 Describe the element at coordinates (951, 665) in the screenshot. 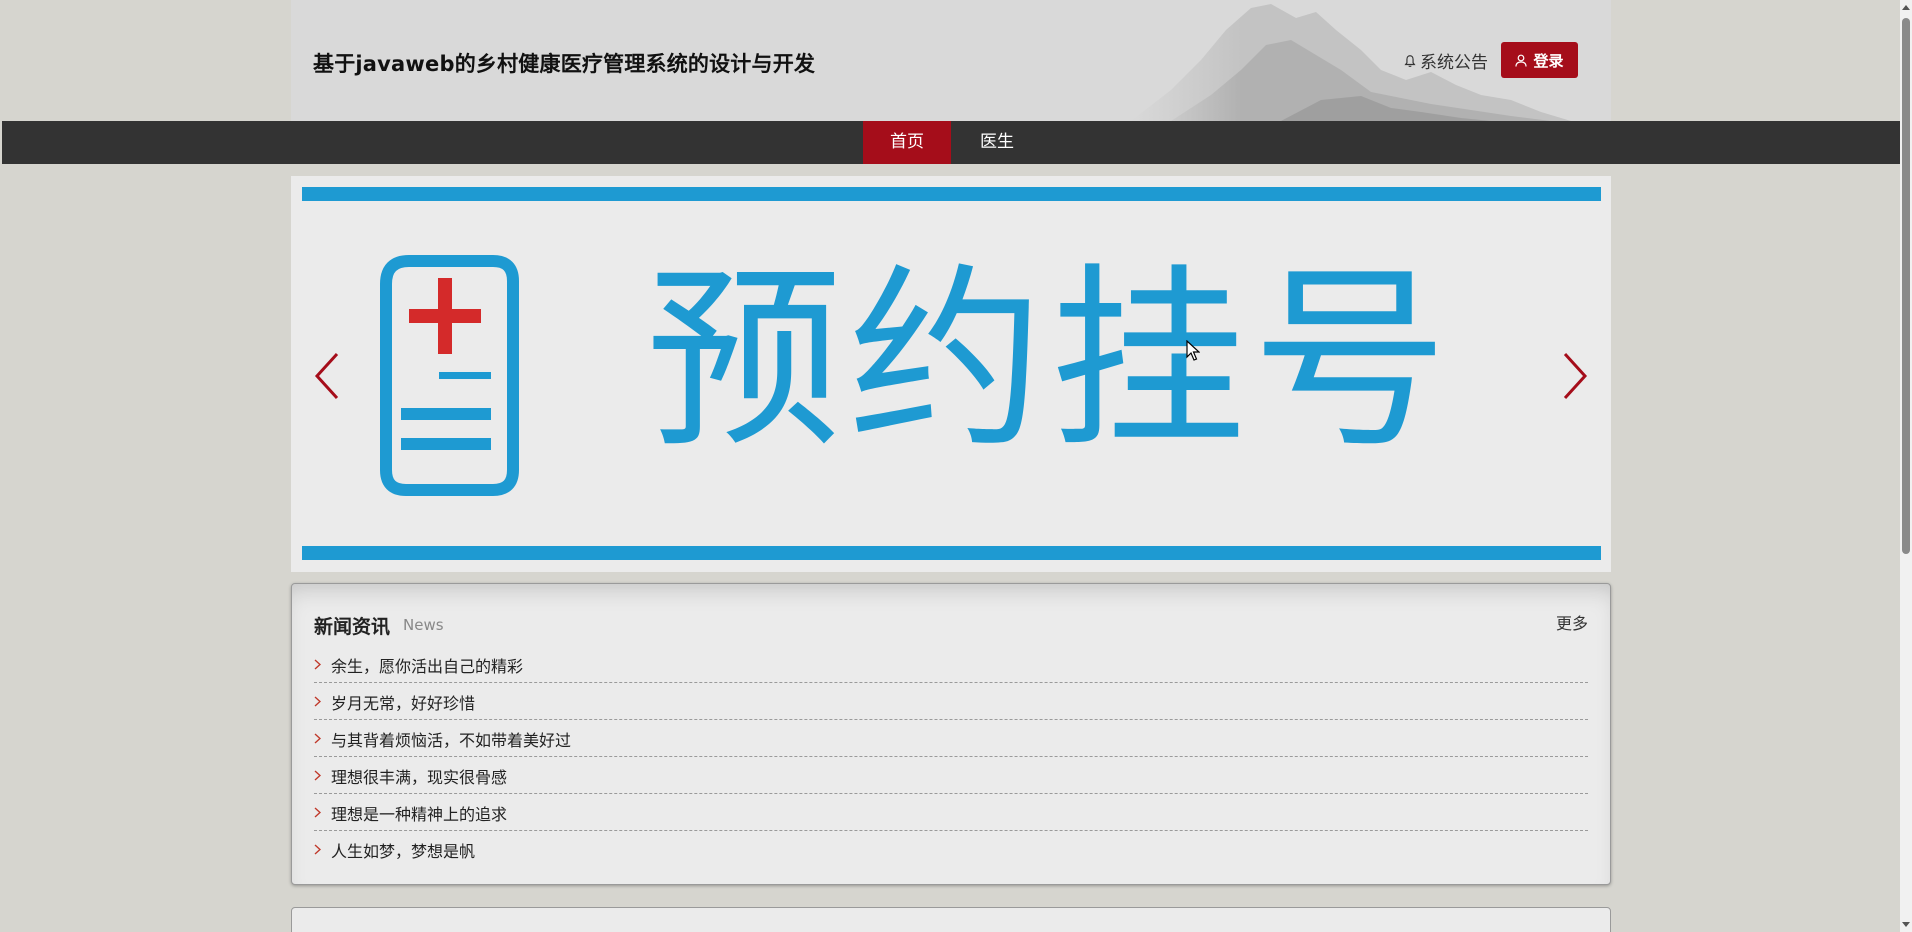

I see `news-item: 余生，愿你活出自己的精彩` at that location.